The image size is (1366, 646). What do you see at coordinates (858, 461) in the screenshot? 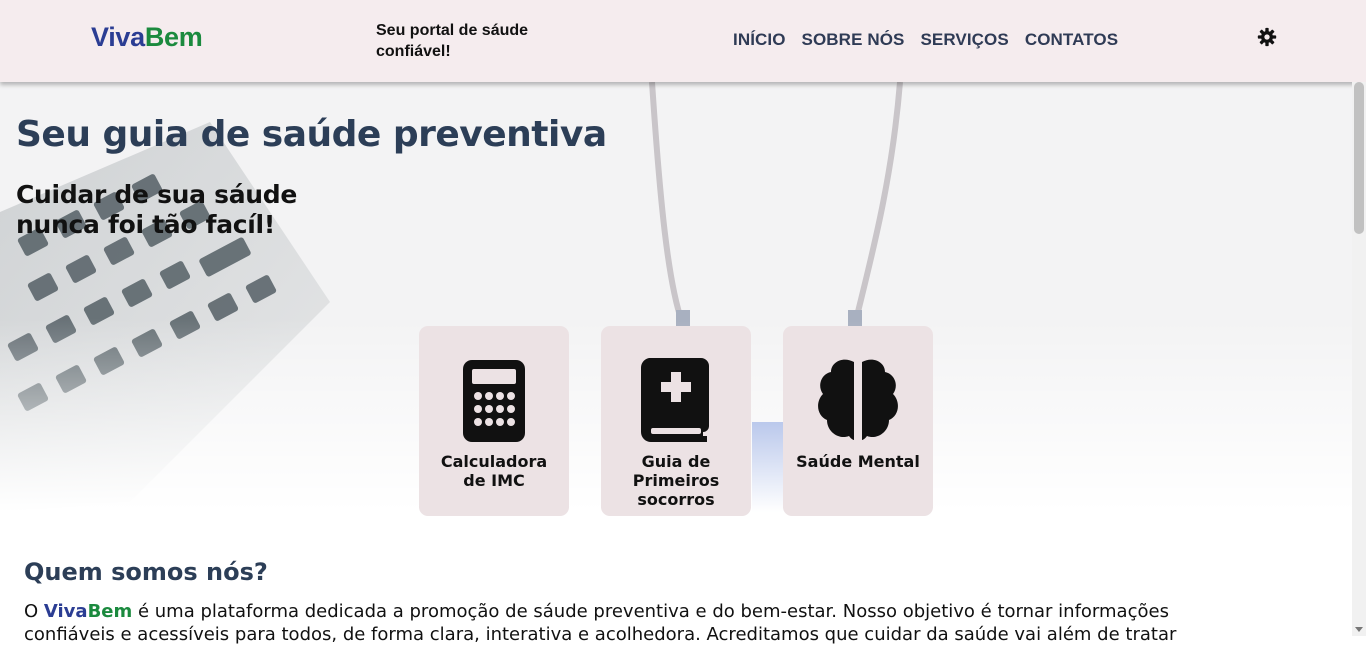
I see `card-label: Saúde Mental` at bounding box center [858, 461].